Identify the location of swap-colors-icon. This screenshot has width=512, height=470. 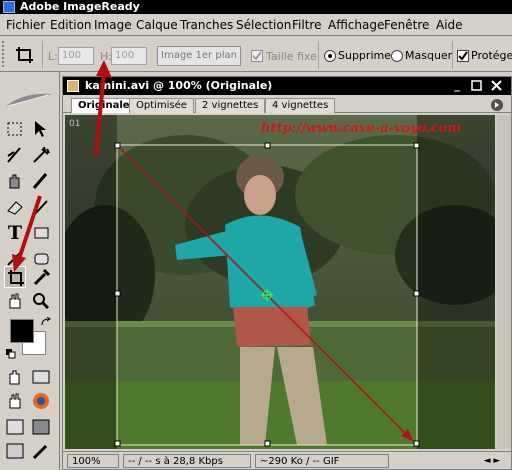
(46, 321).